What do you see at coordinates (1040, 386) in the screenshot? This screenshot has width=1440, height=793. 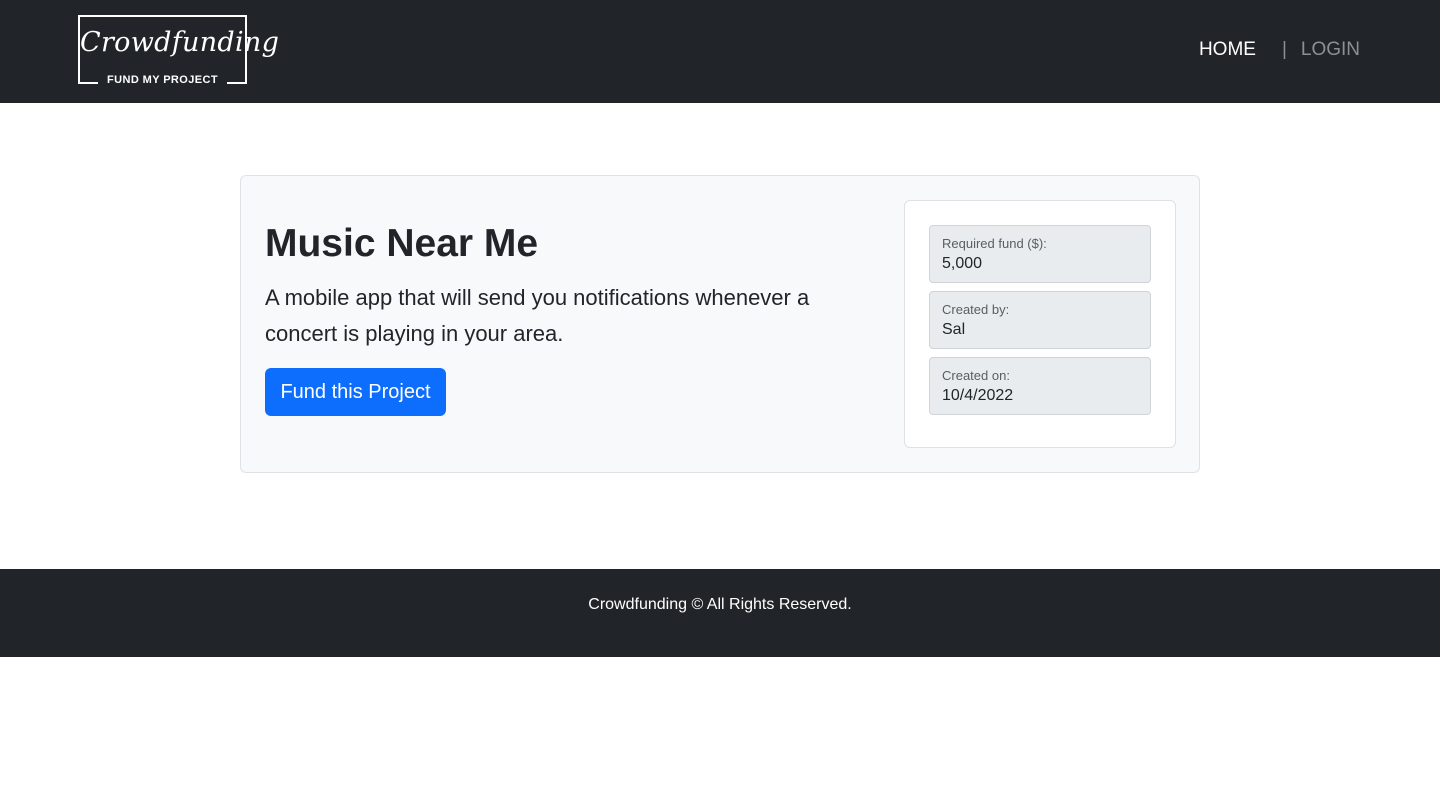 I see `created-on-field: Created on: 10/4/2022` at bounding box center [1040, 386].